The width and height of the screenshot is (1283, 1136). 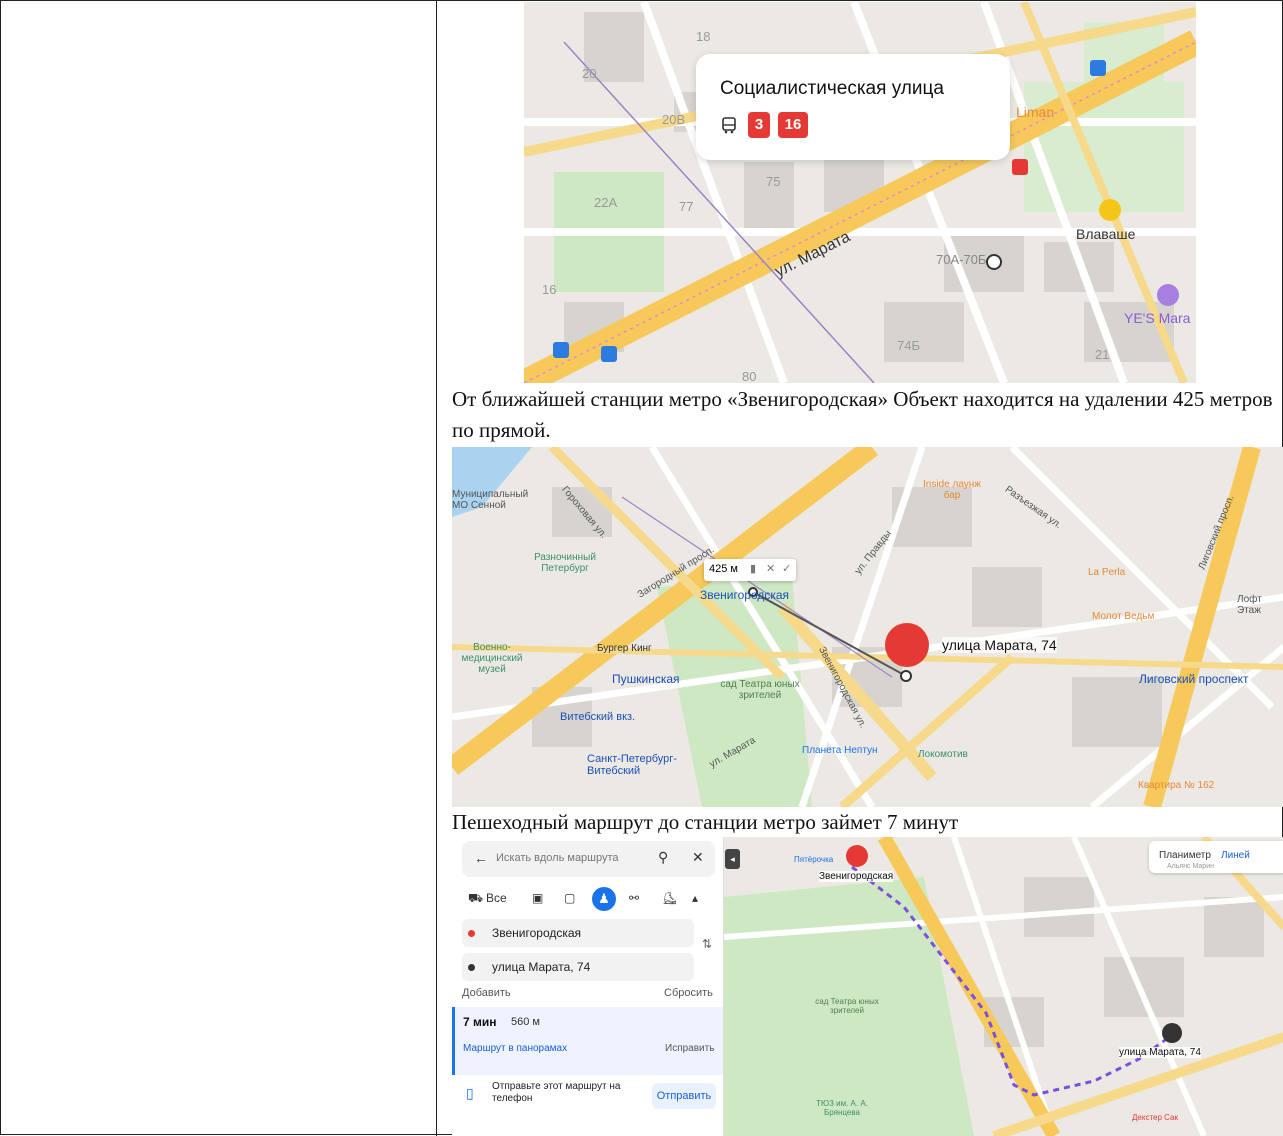 What do you see at coordinates (624, 648) in the screenshot?
I see `poi-burger: Бургер Кинг` at bounding box center [624, 648].